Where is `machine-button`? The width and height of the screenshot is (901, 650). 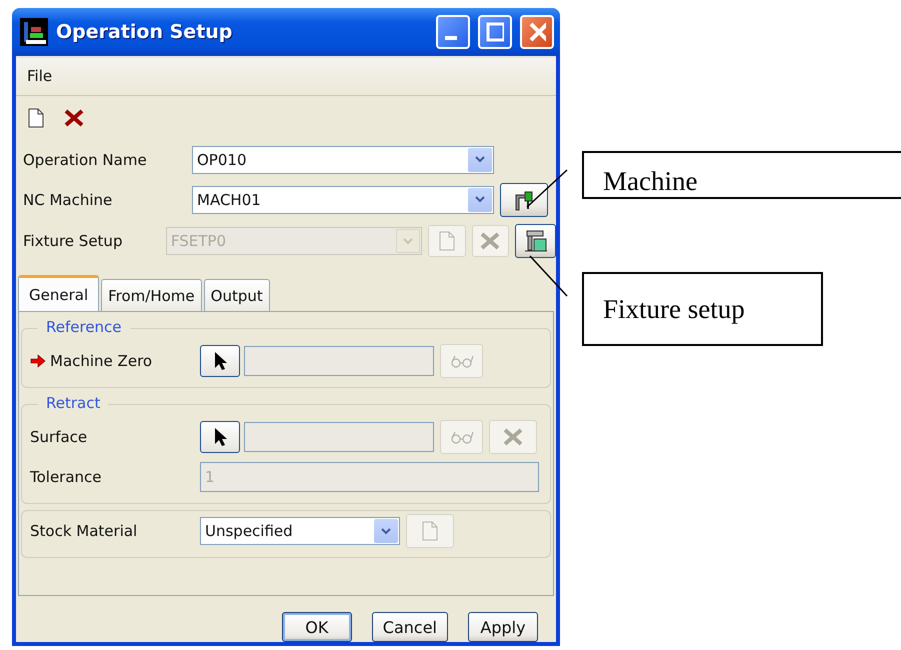
machine-button is located at coordinates (524, 199).